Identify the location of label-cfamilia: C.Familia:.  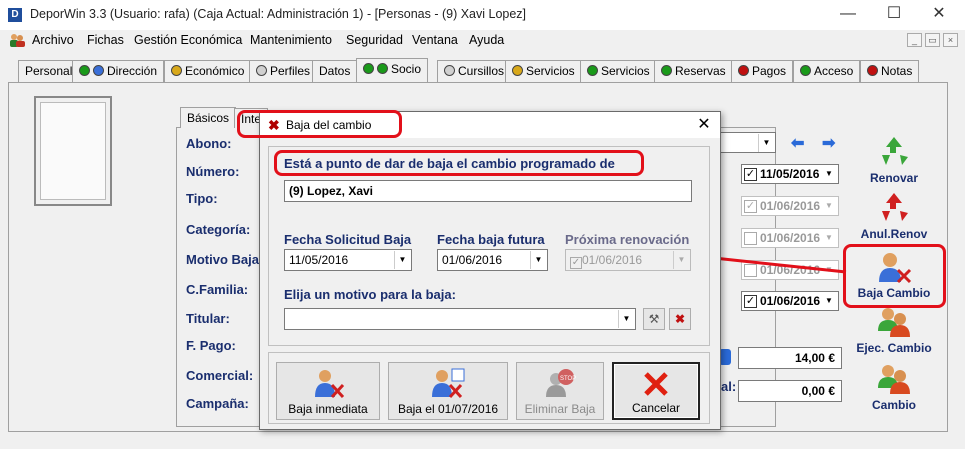
(217, 289).